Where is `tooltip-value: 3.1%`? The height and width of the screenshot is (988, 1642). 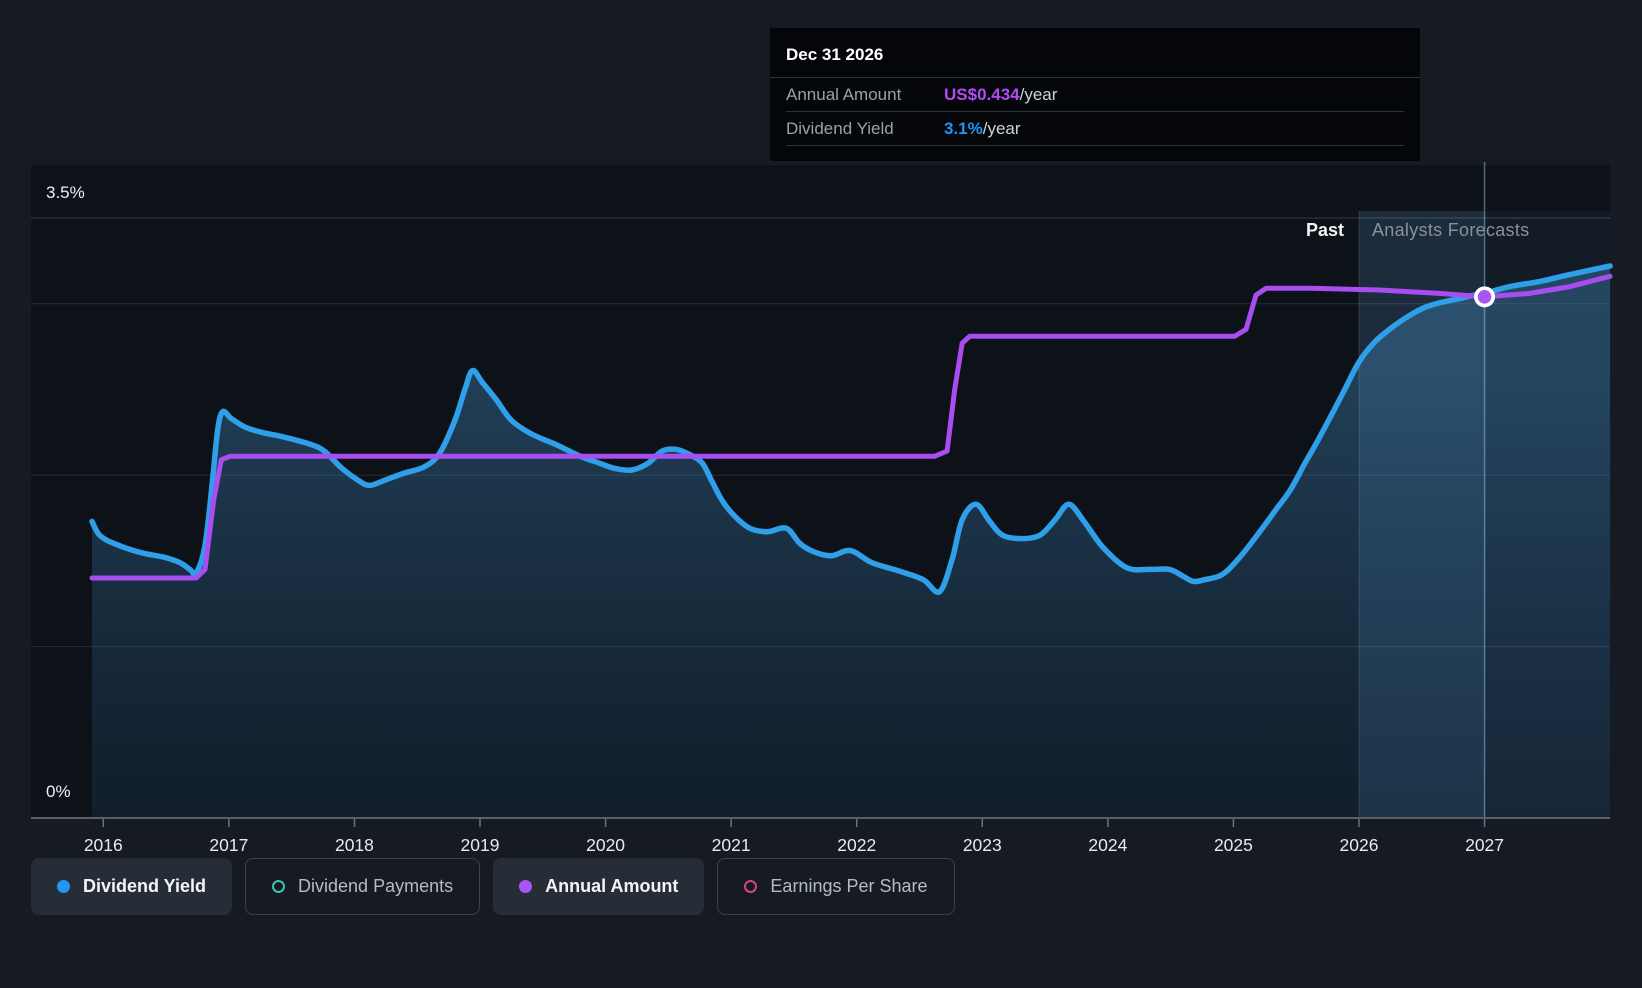
tooltip-value: 3.1% is located at coordinates (963, 128).